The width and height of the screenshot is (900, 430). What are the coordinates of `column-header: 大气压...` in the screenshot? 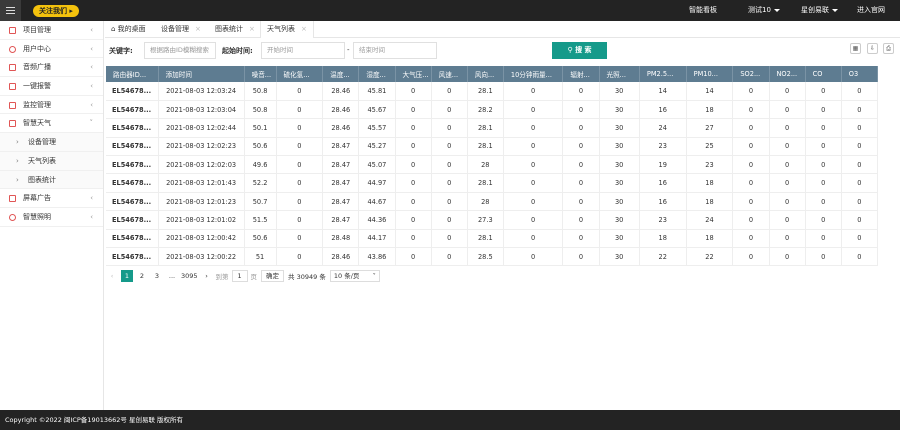 It's located at (413, 74).